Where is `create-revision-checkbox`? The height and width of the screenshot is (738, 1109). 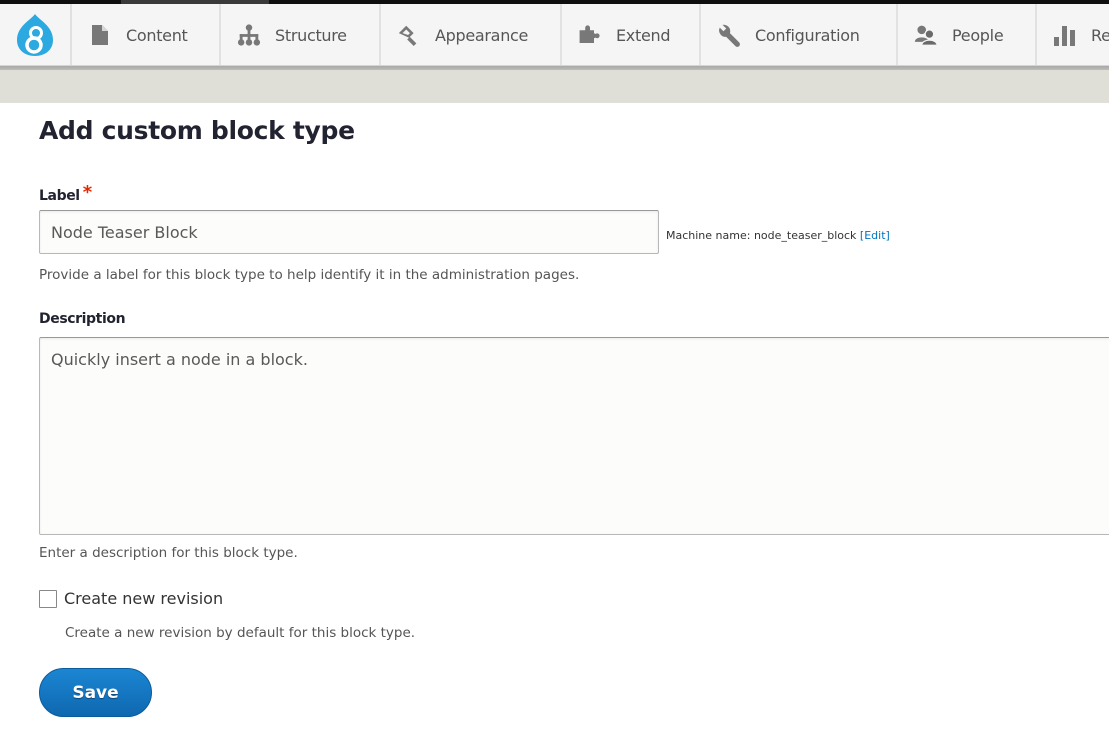
create-revision-checkbox is located at coordinates (48, 598).